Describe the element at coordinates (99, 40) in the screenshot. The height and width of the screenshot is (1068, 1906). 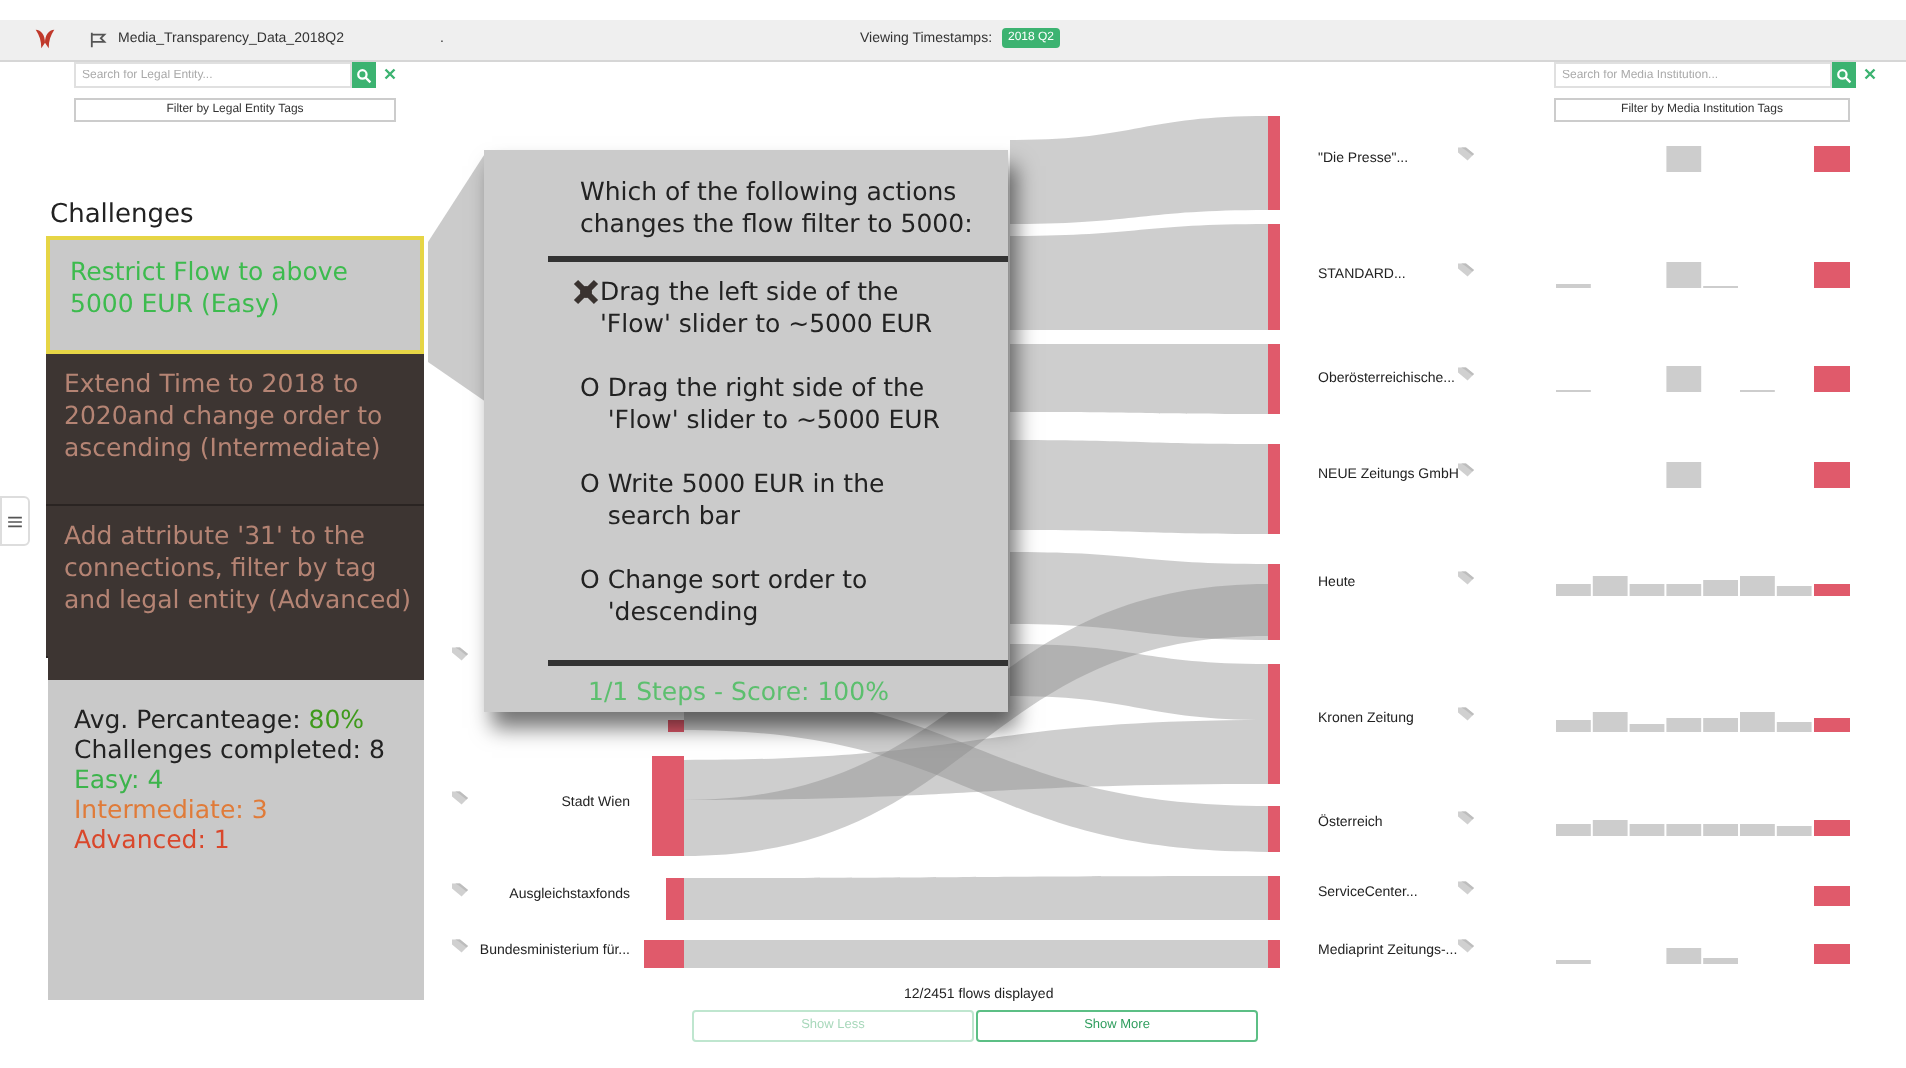
I see `flag-icon` at that location.